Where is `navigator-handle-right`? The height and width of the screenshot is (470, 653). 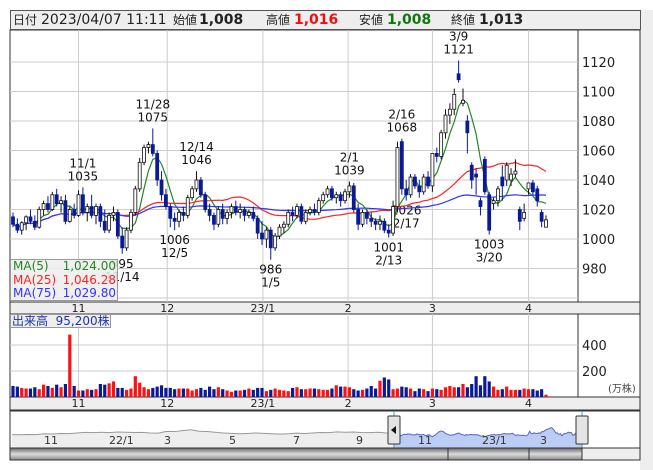 navigator-handle-right is located at coordinates (582, 430).